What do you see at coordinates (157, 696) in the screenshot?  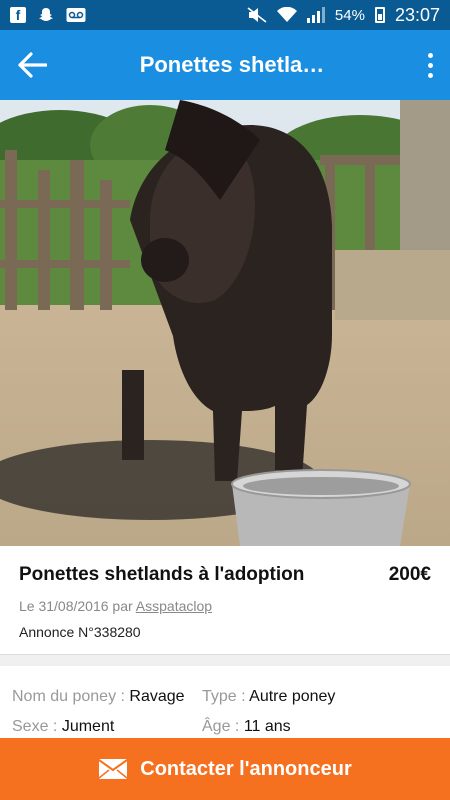 I see `detail-value: Ravage` at bounding box center [157, 696].